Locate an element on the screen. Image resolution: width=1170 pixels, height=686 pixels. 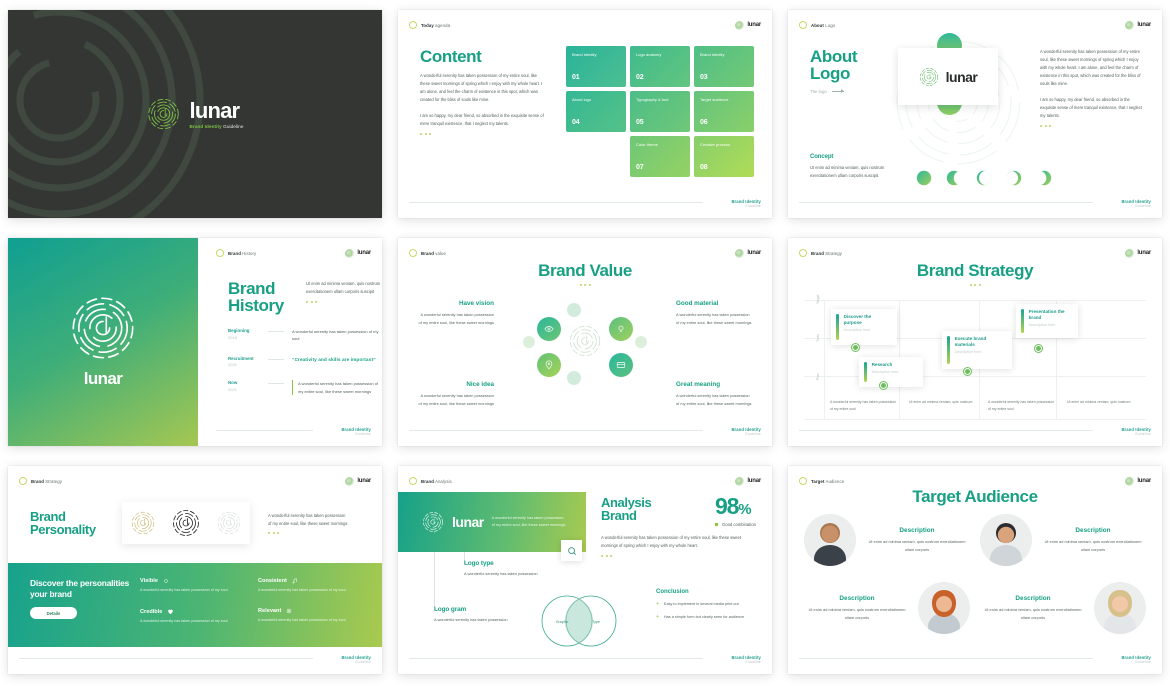
value-bubble-small-right is located at coordinates (641, 342).